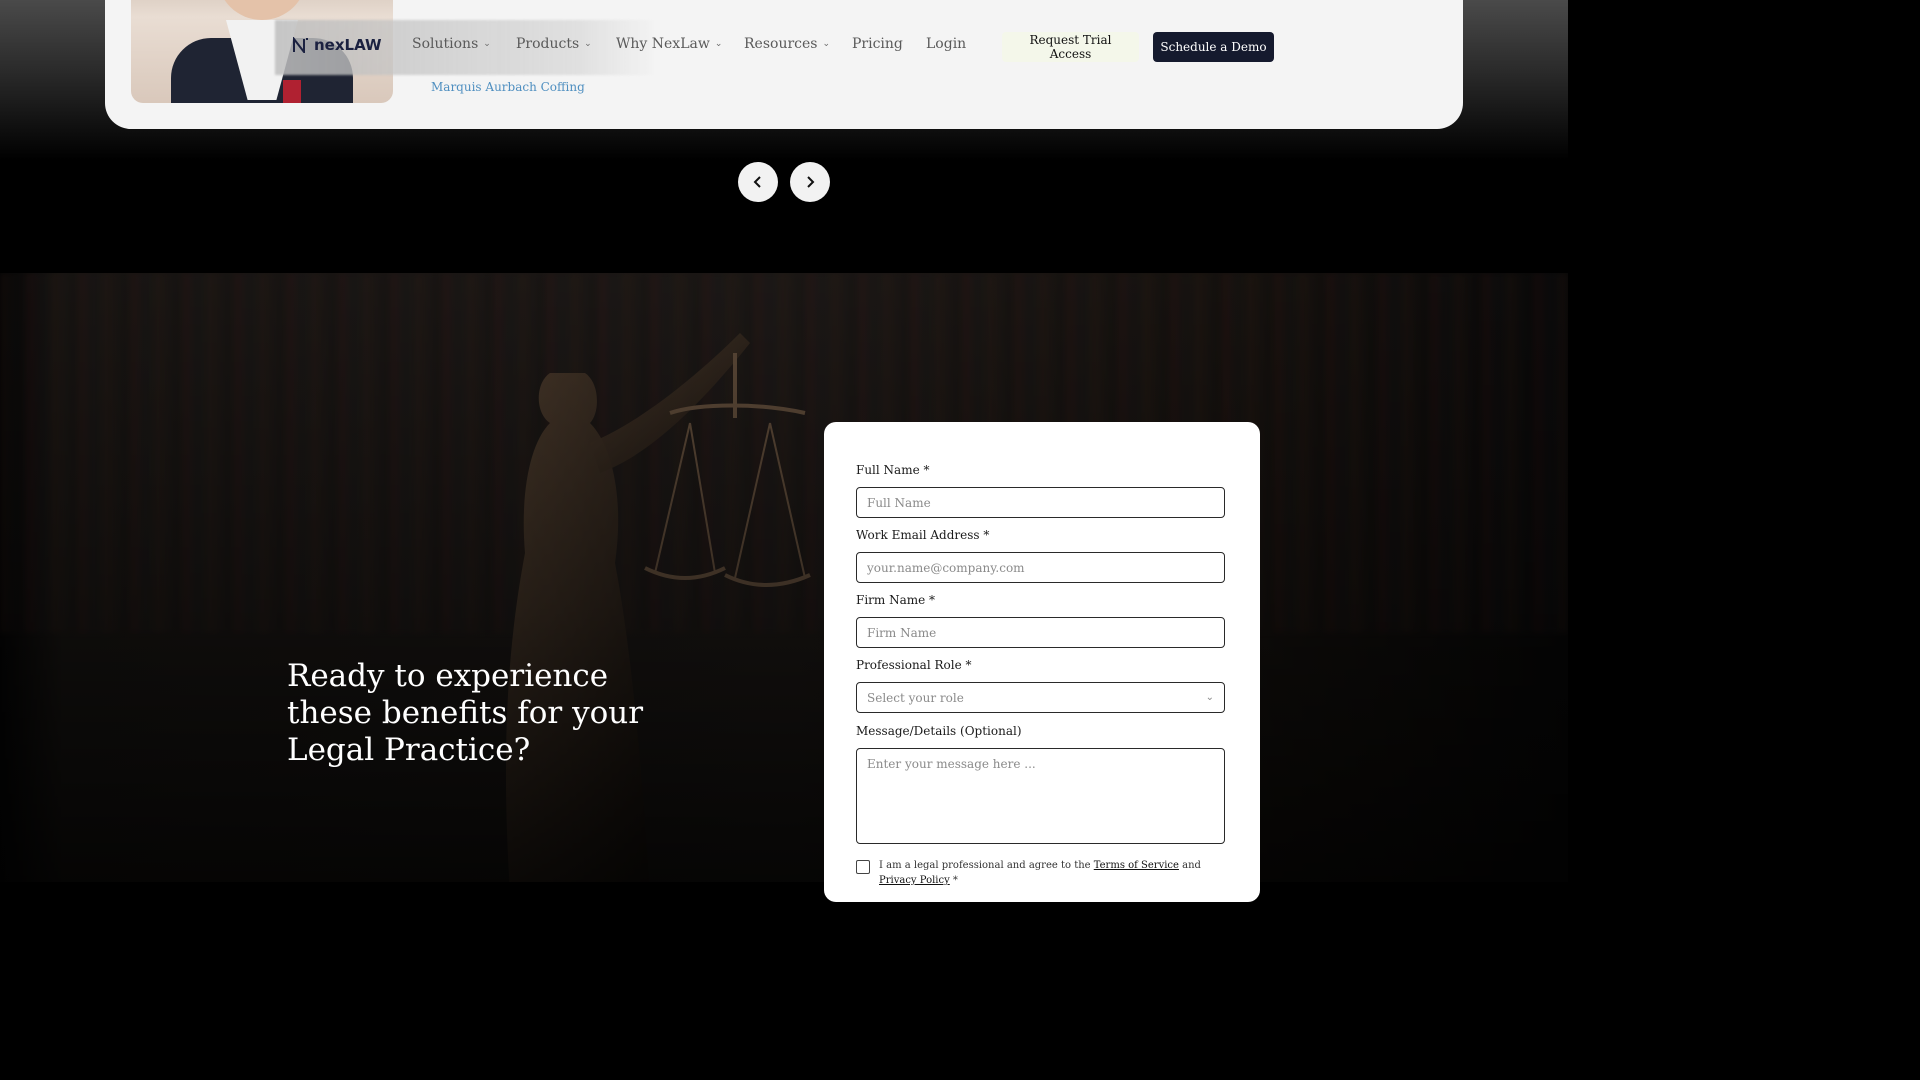  I want to click on email-label: Work Email Address *, so click(923, 535).